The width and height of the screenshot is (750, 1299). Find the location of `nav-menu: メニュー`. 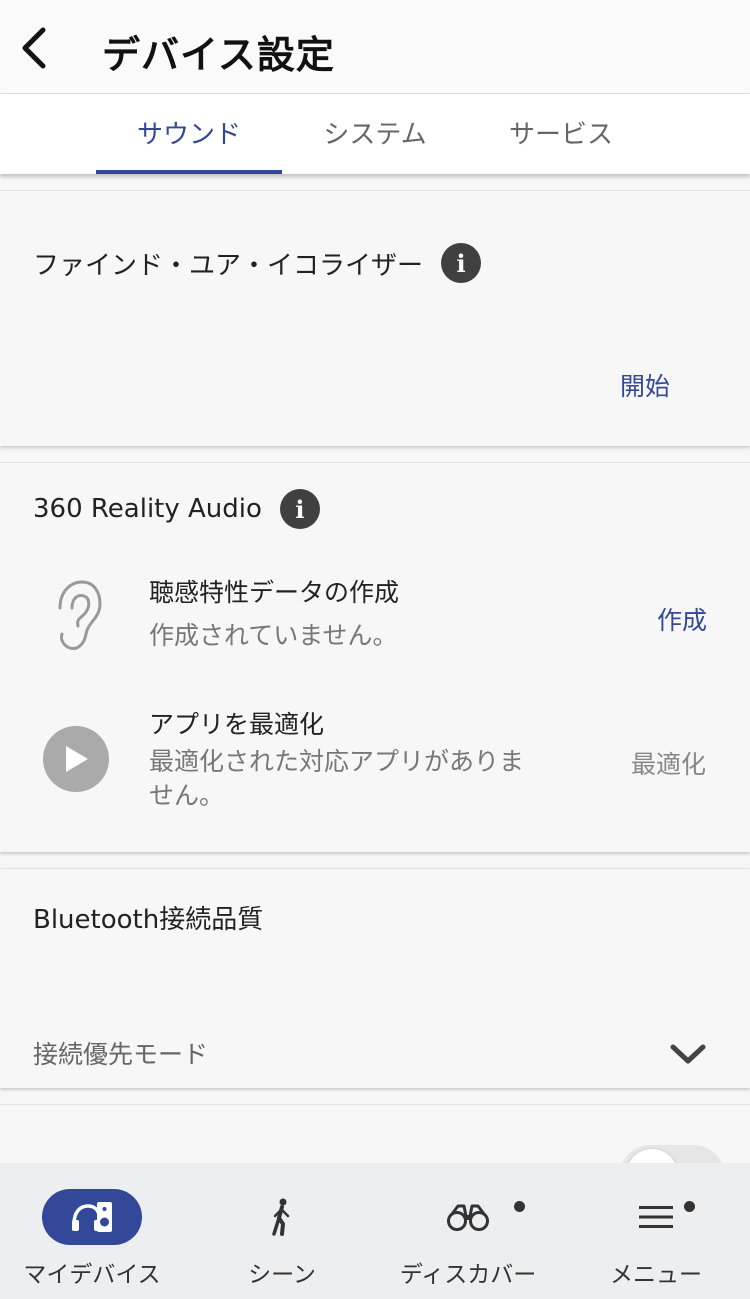

nav-menu: メニュー is located at coordinates (656, 1231).